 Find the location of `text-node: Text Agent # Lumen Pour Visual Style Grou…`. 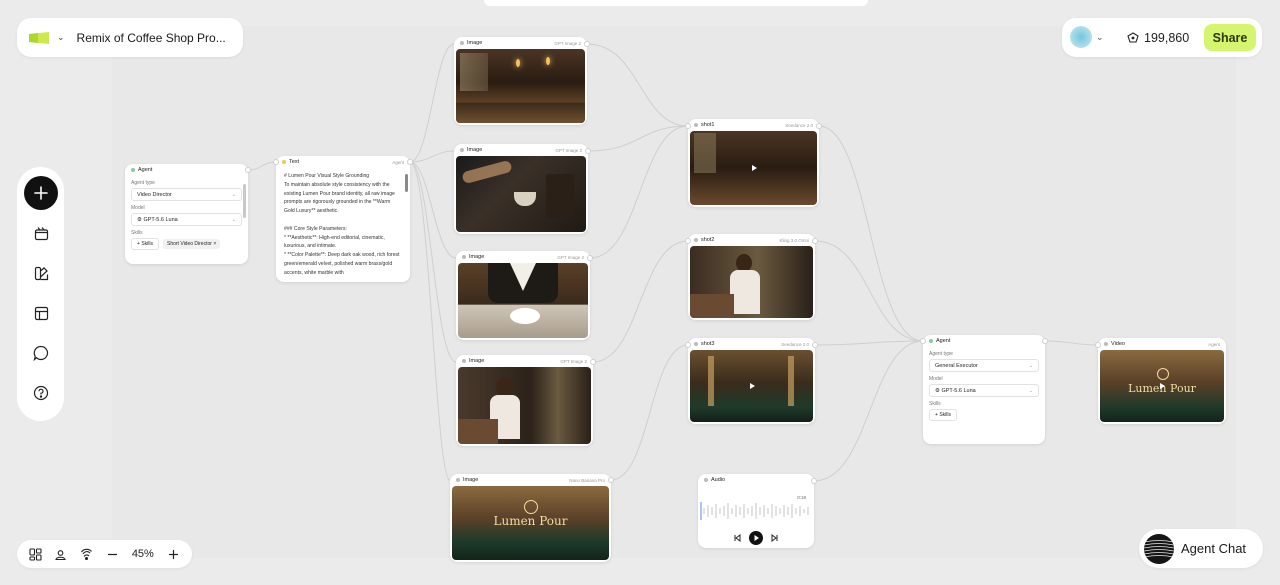

text-node: Text Agent # Lumen Pour Visual Style Grou… is located at coordinates (343, 219).